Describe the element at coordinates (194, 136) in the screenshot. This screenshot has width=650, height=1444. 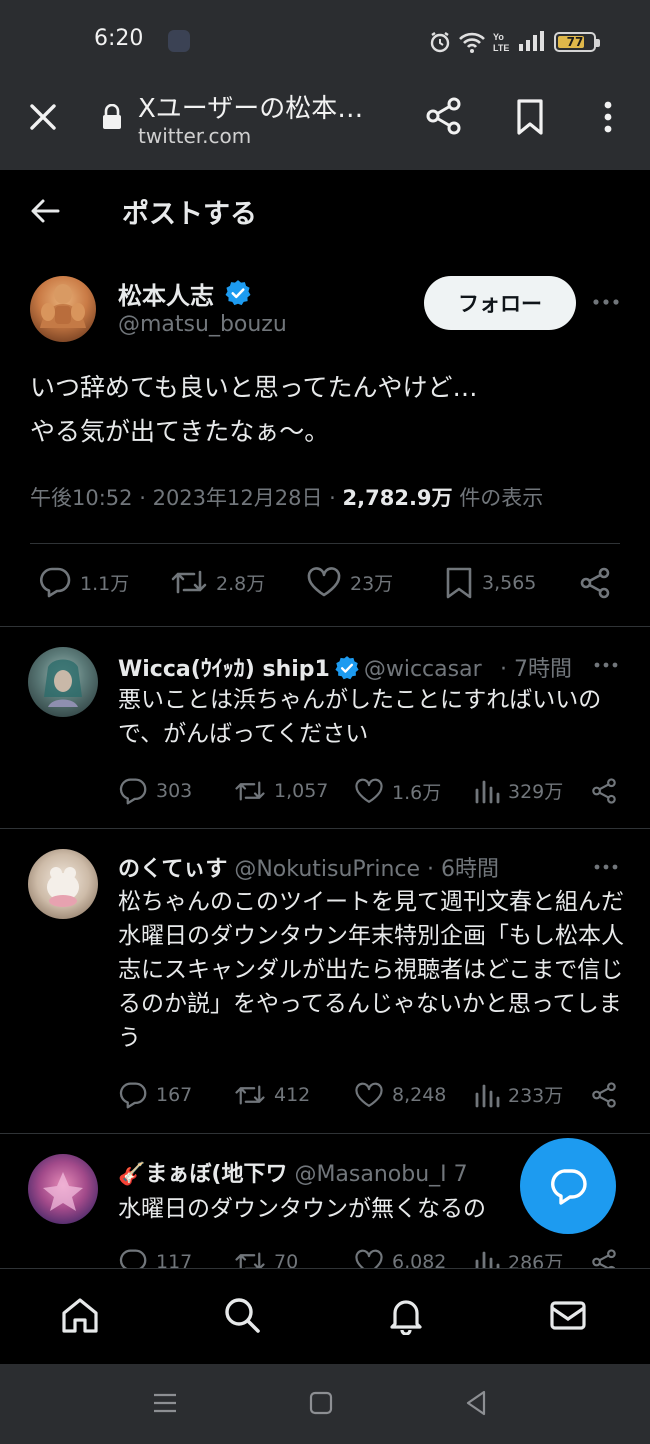
I see `browser-url: twitter.com` at that location.